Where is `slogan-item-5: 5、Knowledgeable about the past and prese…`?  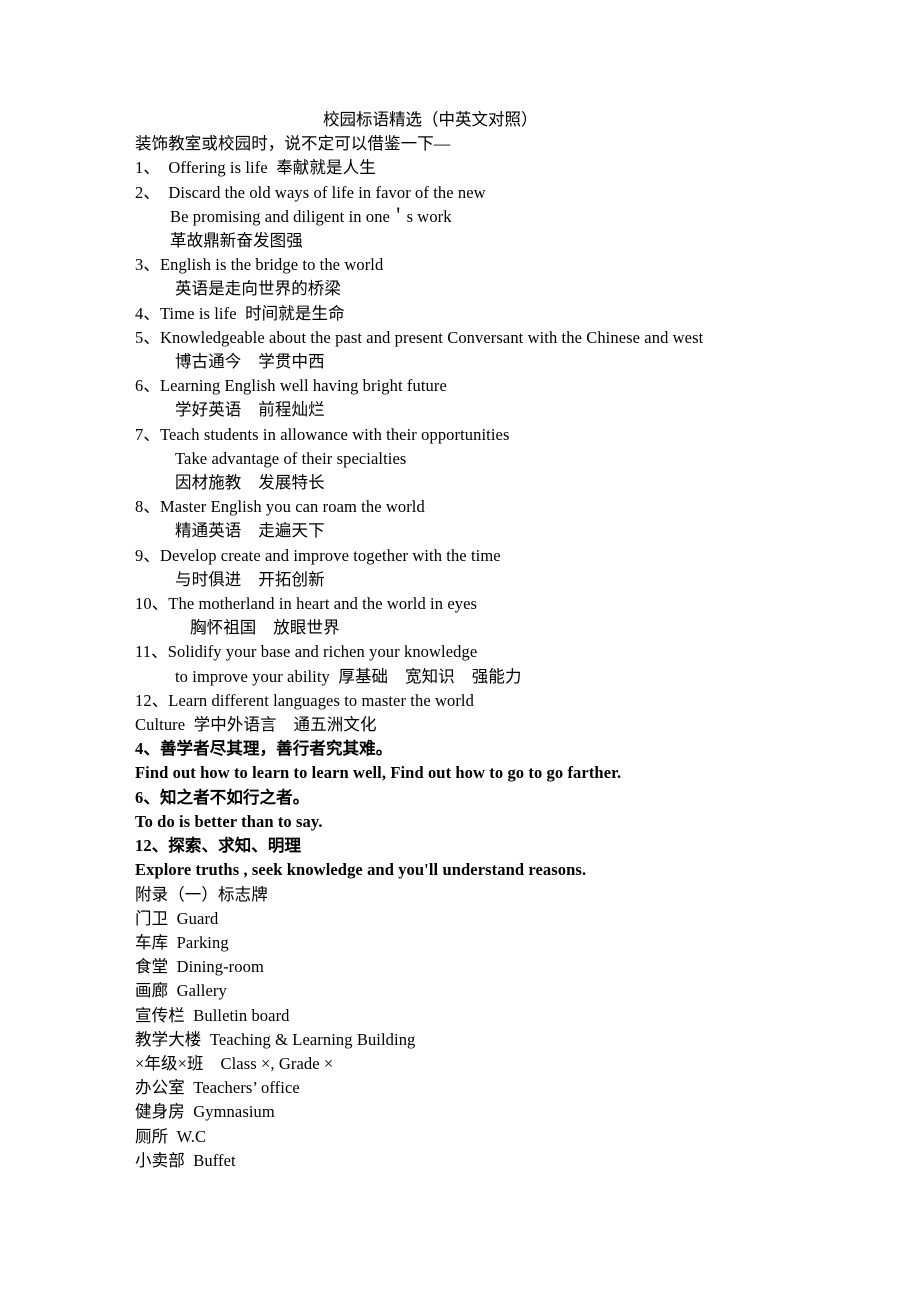
slogan-item-5: 5、Knowledgeable about the past and prese… is located at coordinates (419, 337).